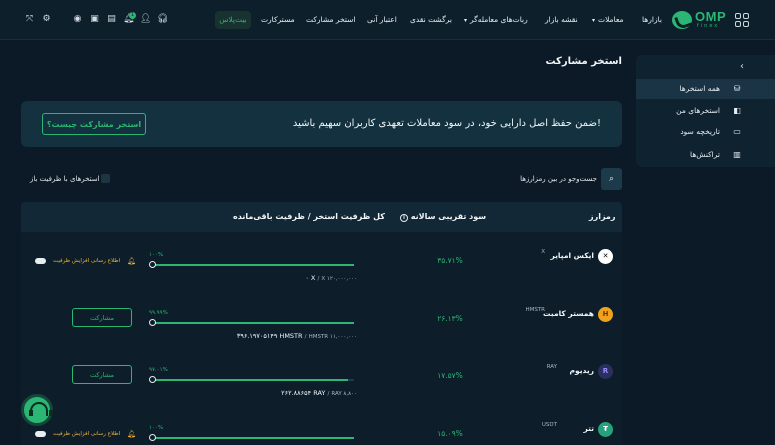 The image size is (775, 445). What do you see at coordinates (131, 261) in the screenshot?
I see `bell-icon: 🔔︎` at bounding box center [131, 261].